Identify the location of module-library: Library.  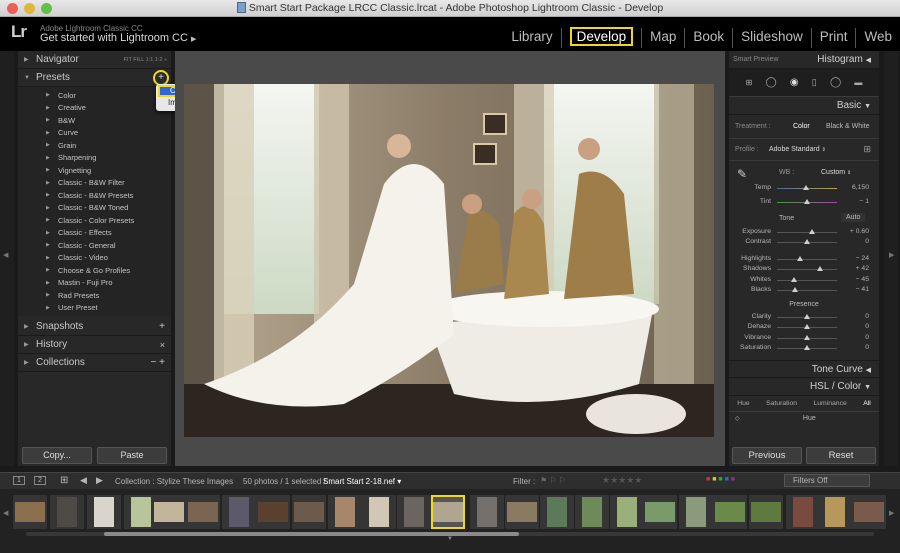
(531, 38).